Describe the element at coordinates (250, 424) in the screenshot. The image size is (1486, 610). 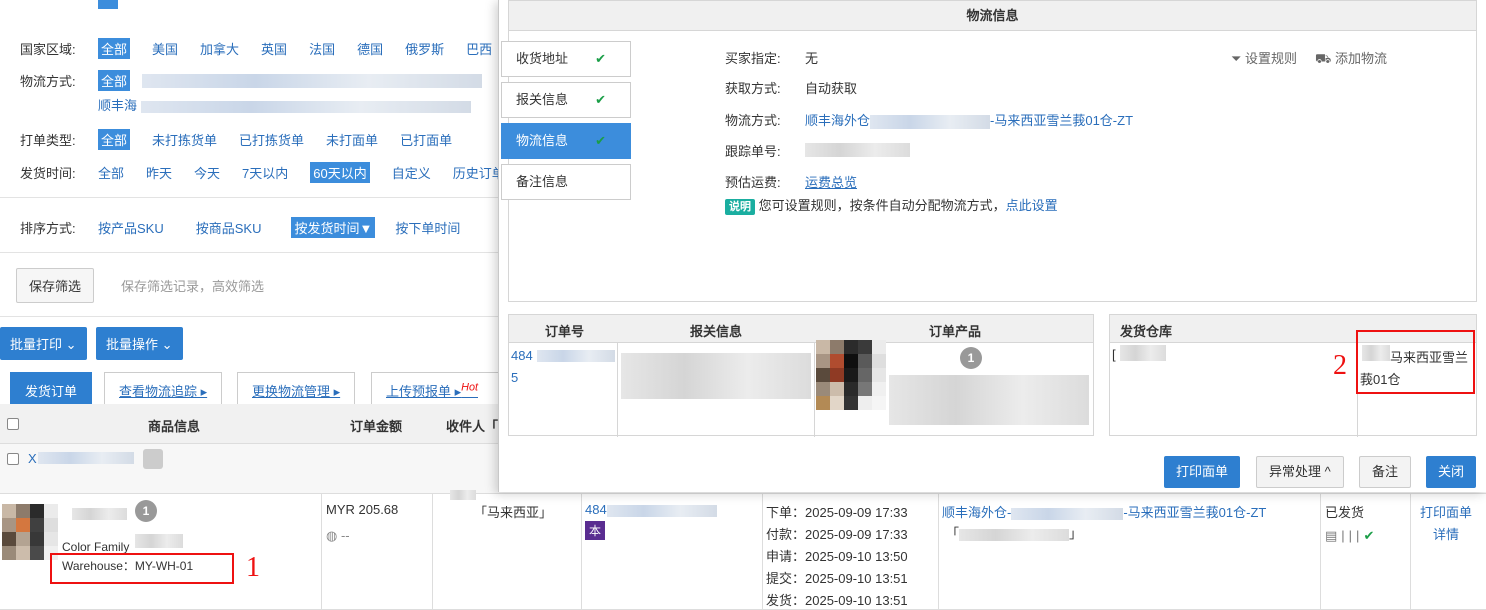
I see `table-header: 商品信息 订单金额 收件人「` at that location.